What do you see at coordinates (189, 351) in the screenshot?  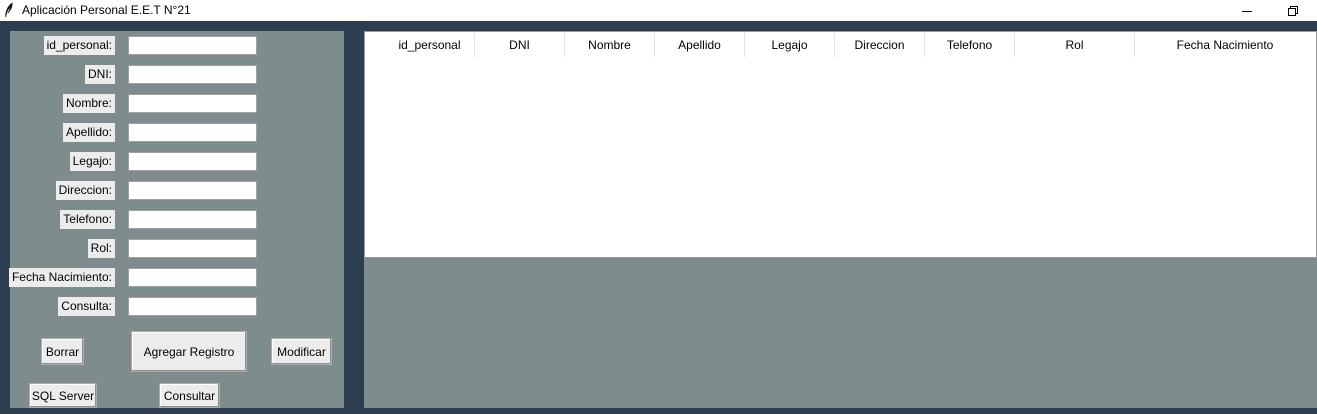 I see `agregar-registro-button: Agregar Registro` at bounding box center [189, 351].